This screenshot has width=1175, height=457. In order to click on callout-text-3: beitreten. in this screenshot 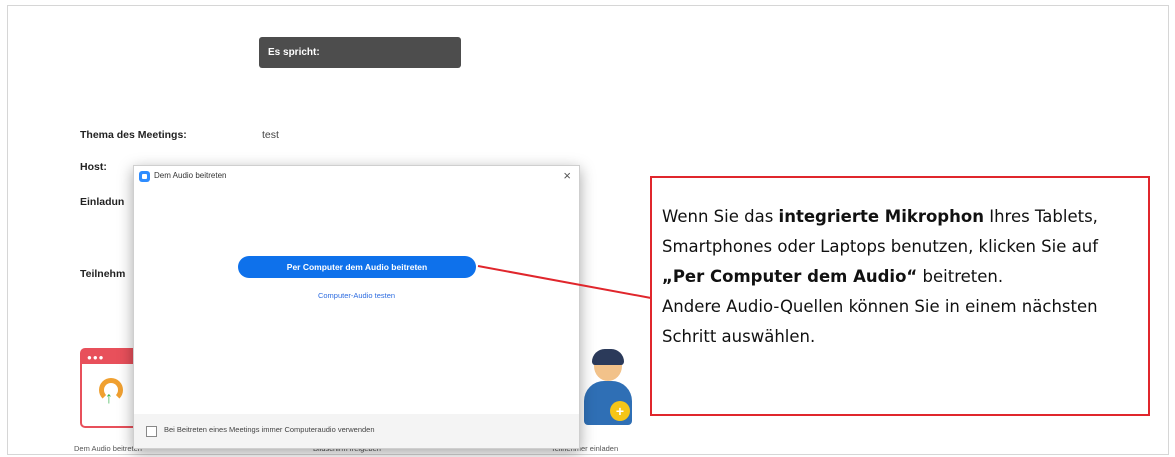, I will do `click(960, 276)`.